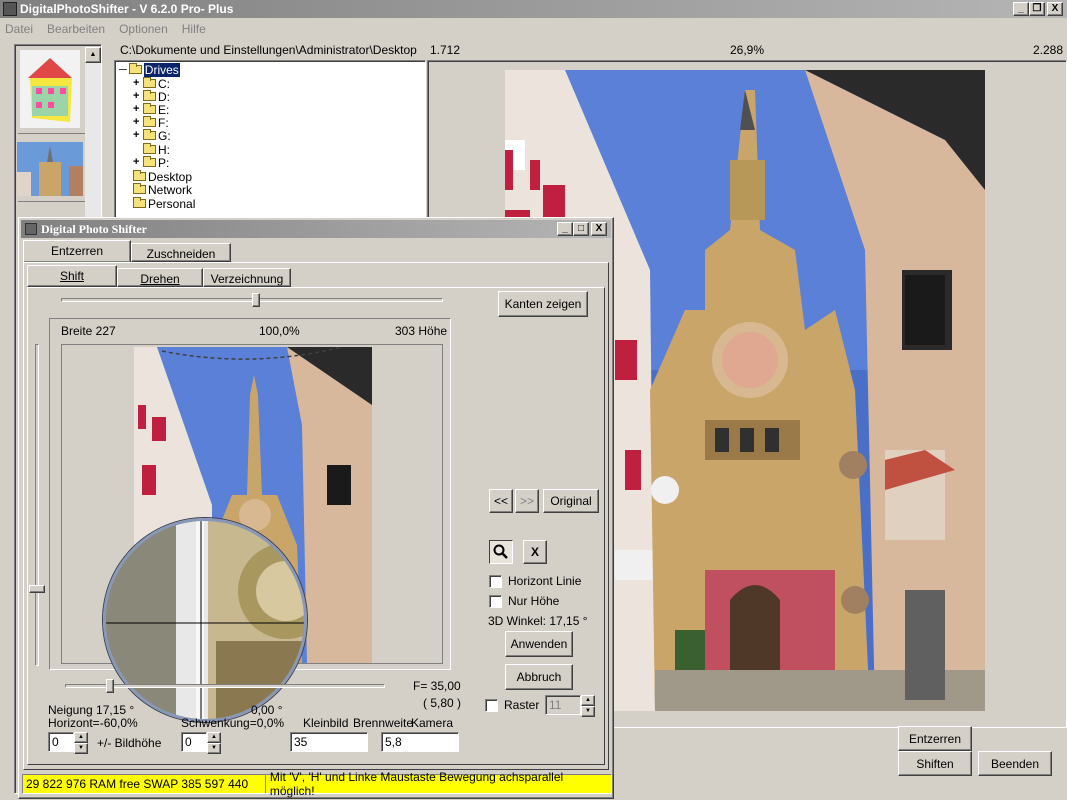 The height and width of the screenshot is (800, 1067). I want to click on magnifier-content-image, so click(205, 620).